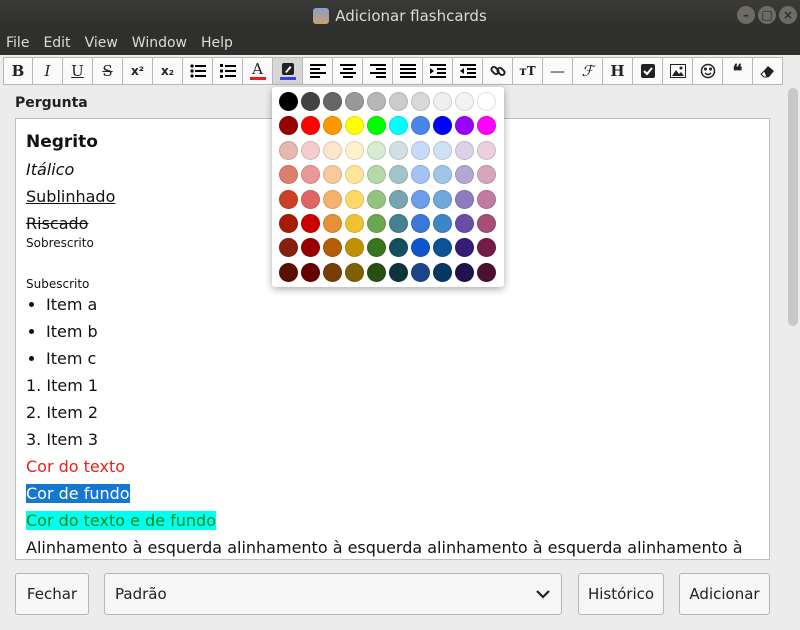  I want to click on strikethrough-button: S, so click(108, 71).